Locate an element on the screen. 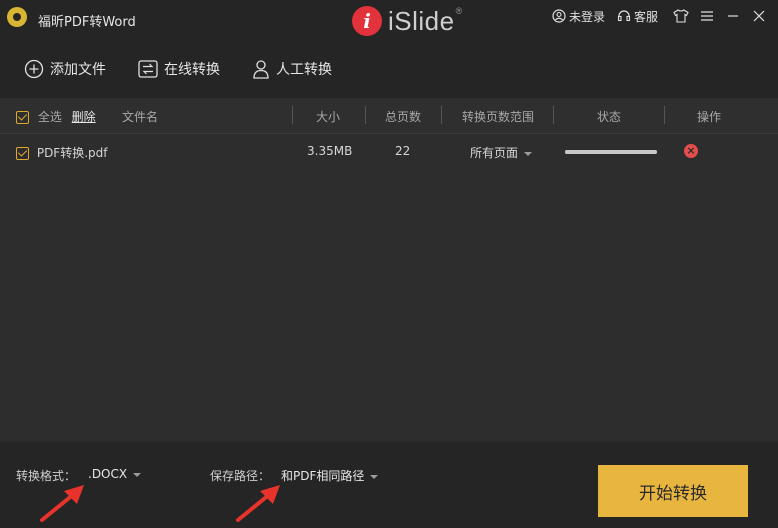 The width and height of the screenshot is (778, 528). minimize-button is located at coordinates (733, 16).